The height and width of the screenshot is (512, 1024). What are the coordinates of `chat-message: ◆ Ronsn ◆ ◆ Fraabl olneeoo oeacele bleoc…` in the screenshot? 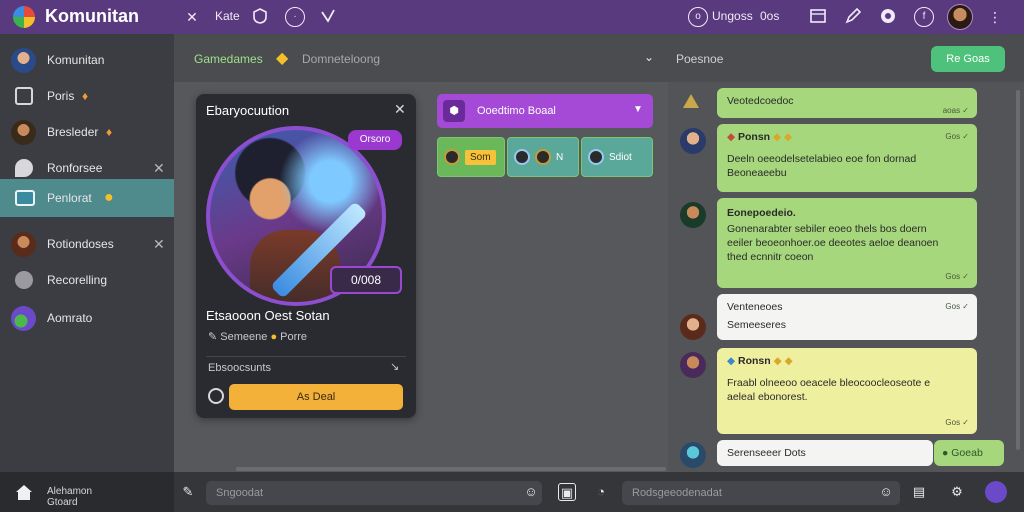 It's located at (847, 391).